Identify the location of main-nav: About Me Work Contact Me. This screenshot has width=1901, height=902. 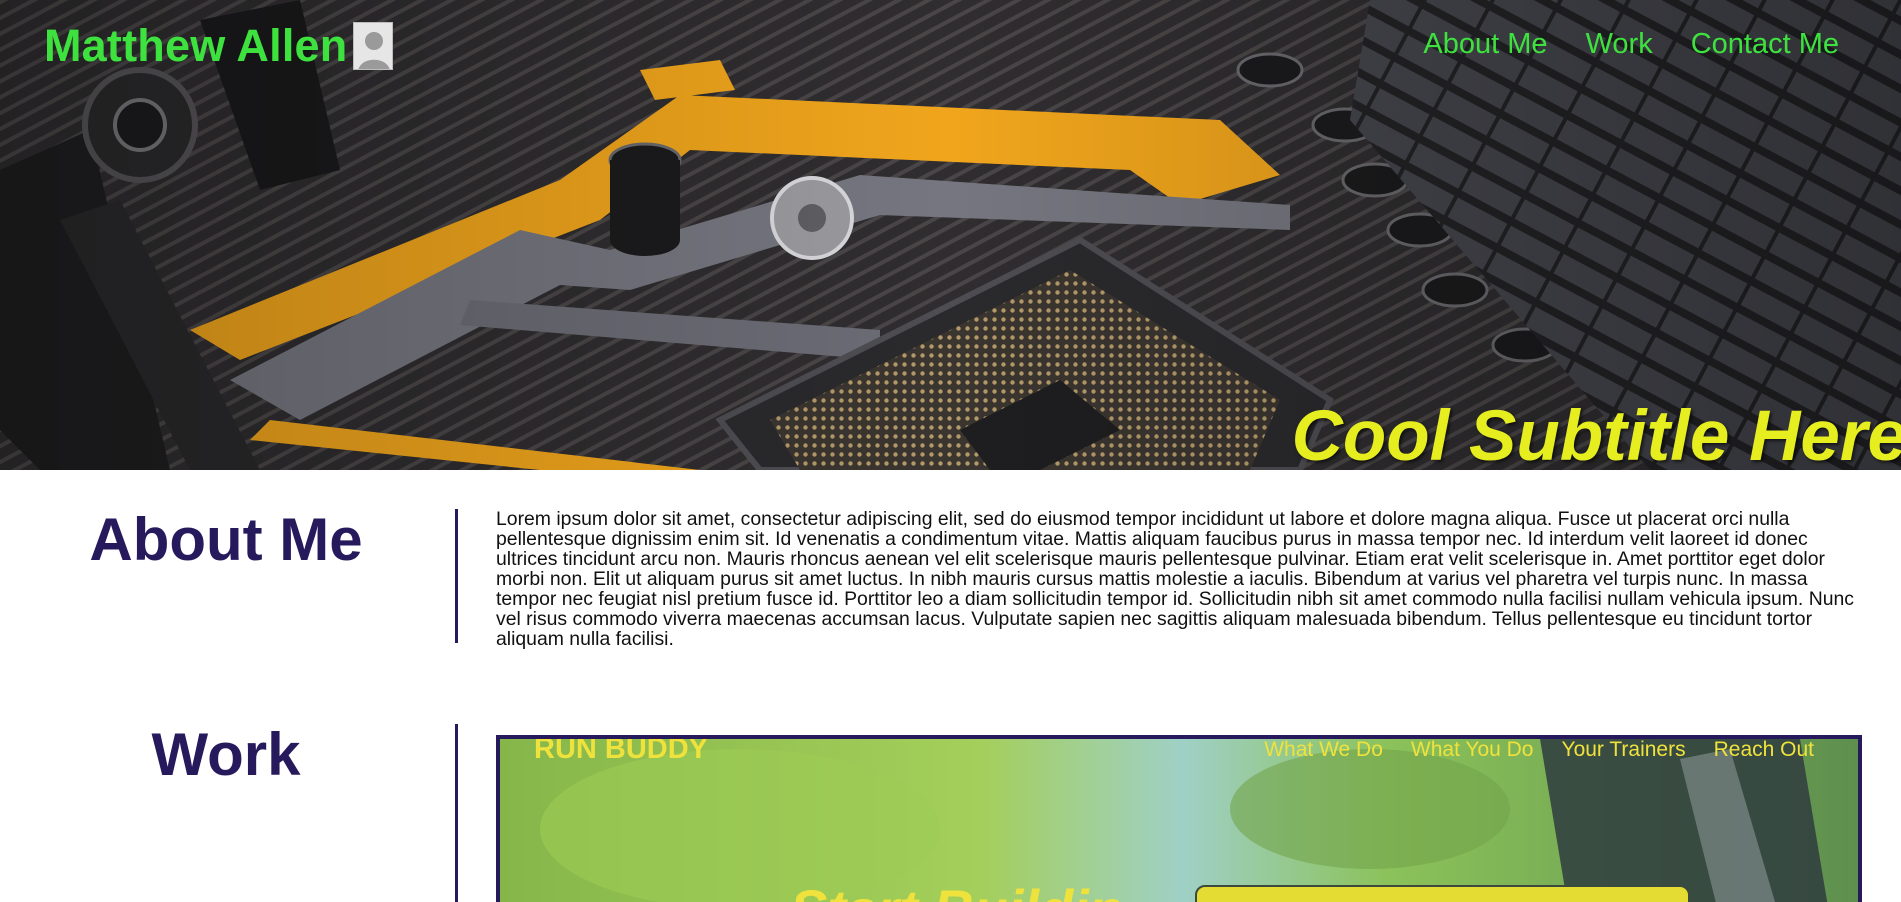
(1631, 44).